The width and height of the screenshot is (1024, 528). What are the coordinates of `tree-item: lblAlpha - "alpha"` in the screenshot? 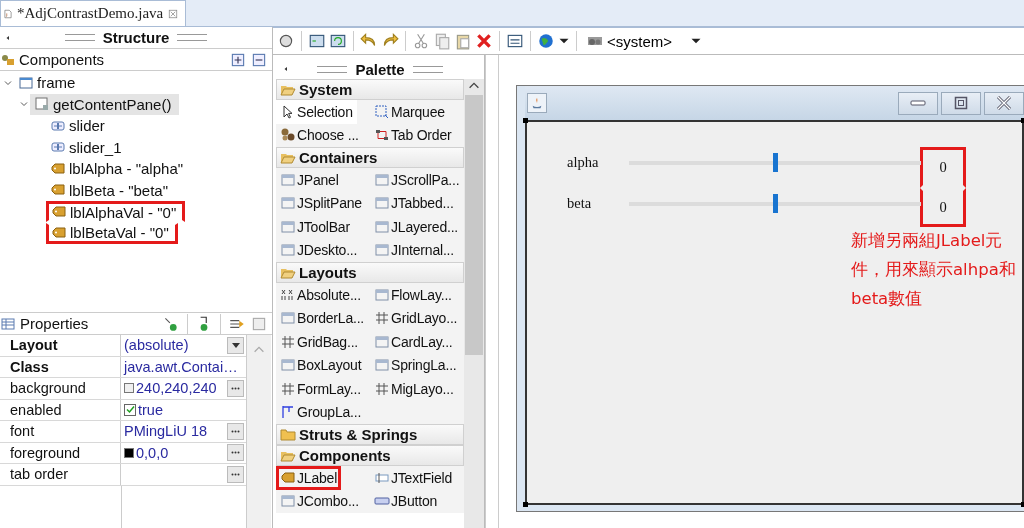 It's located at (119, 169).